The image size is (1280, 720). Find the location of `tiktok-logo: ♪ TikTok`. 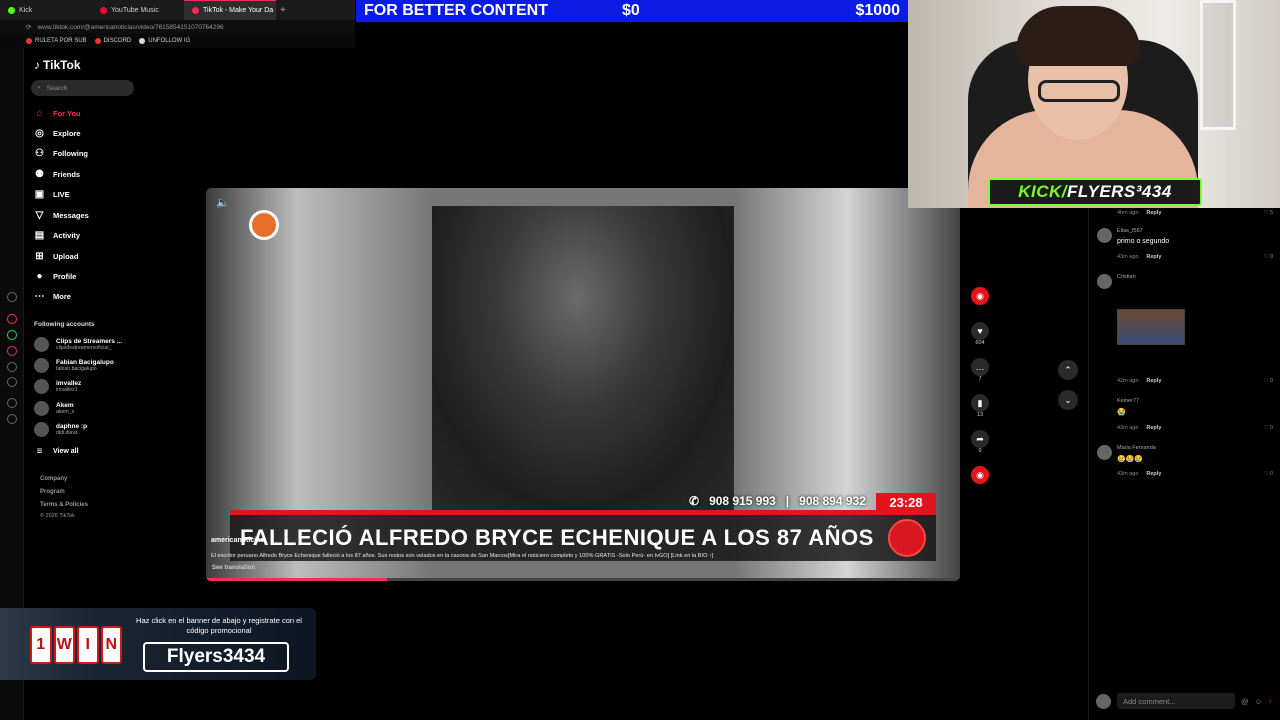

tiktok-logo: ♪ TikTok is located at coordinates (57, 65).